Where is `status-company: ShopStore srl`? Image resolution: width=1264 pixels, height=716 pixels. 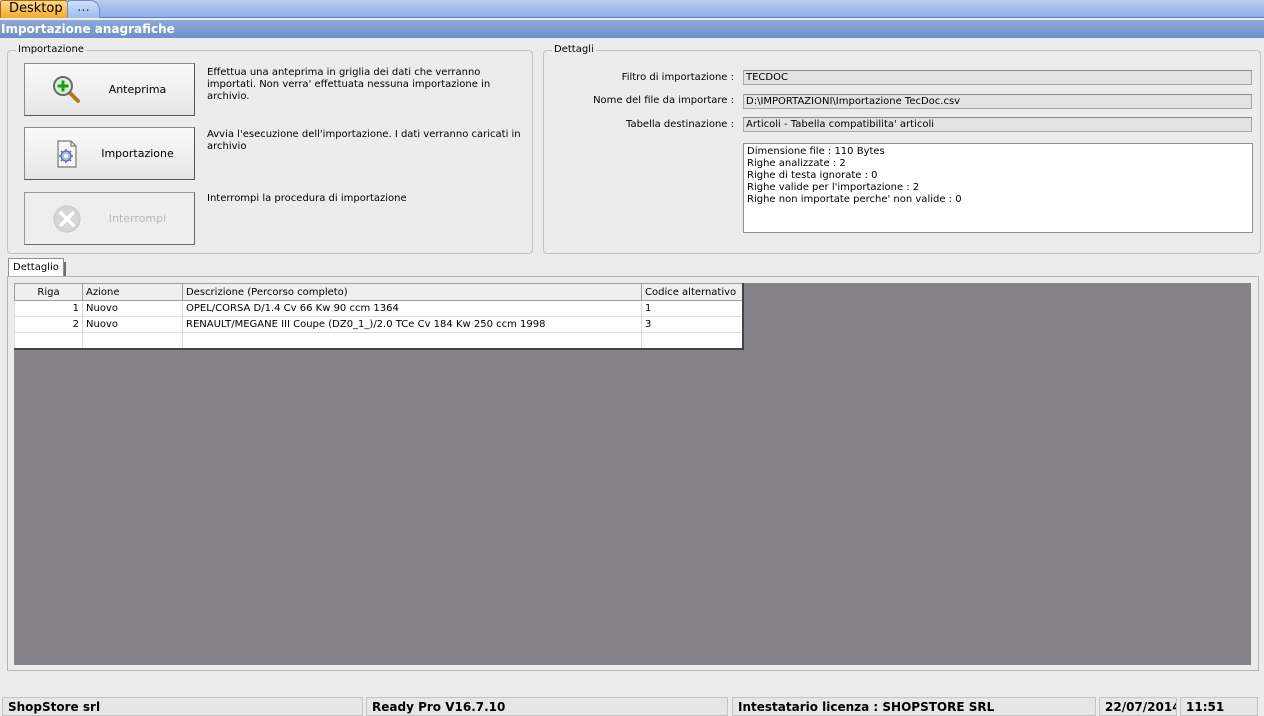
status-company: ShopStore srl is located at coordinates (182, 706).